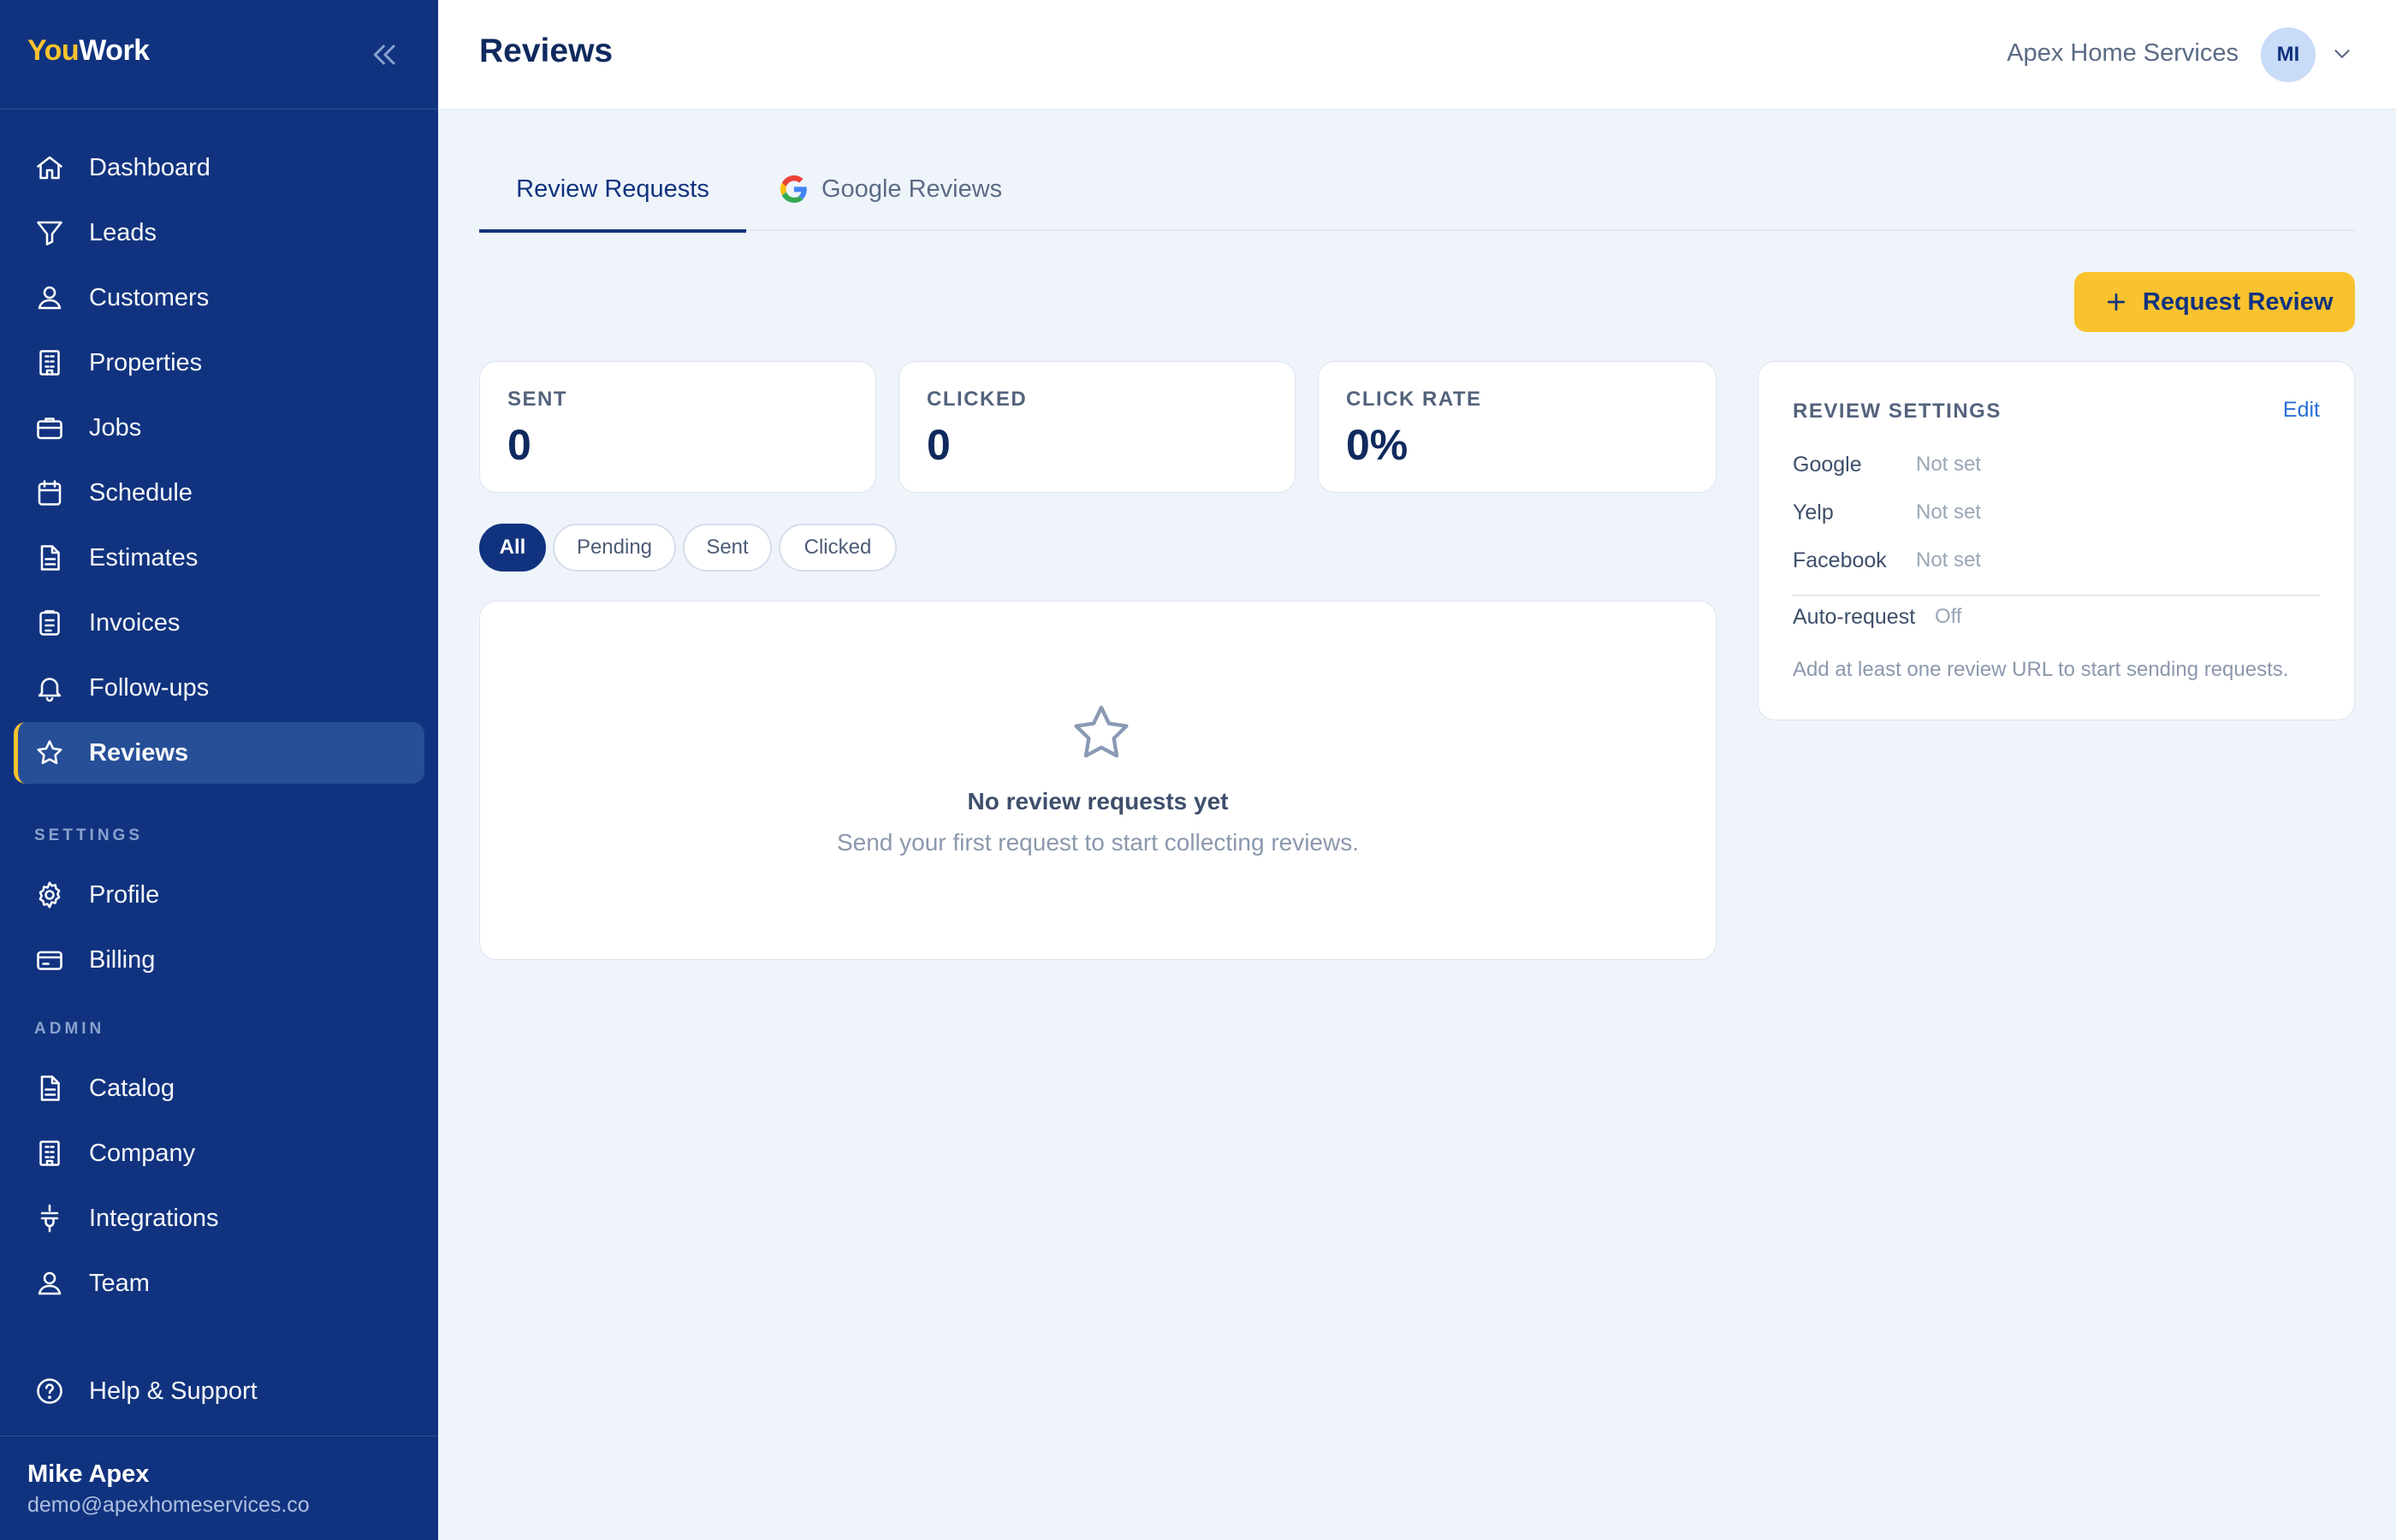 This screenshot has height=1540, width=2396. I want to click on avatar: MI, so click(2288, 54).